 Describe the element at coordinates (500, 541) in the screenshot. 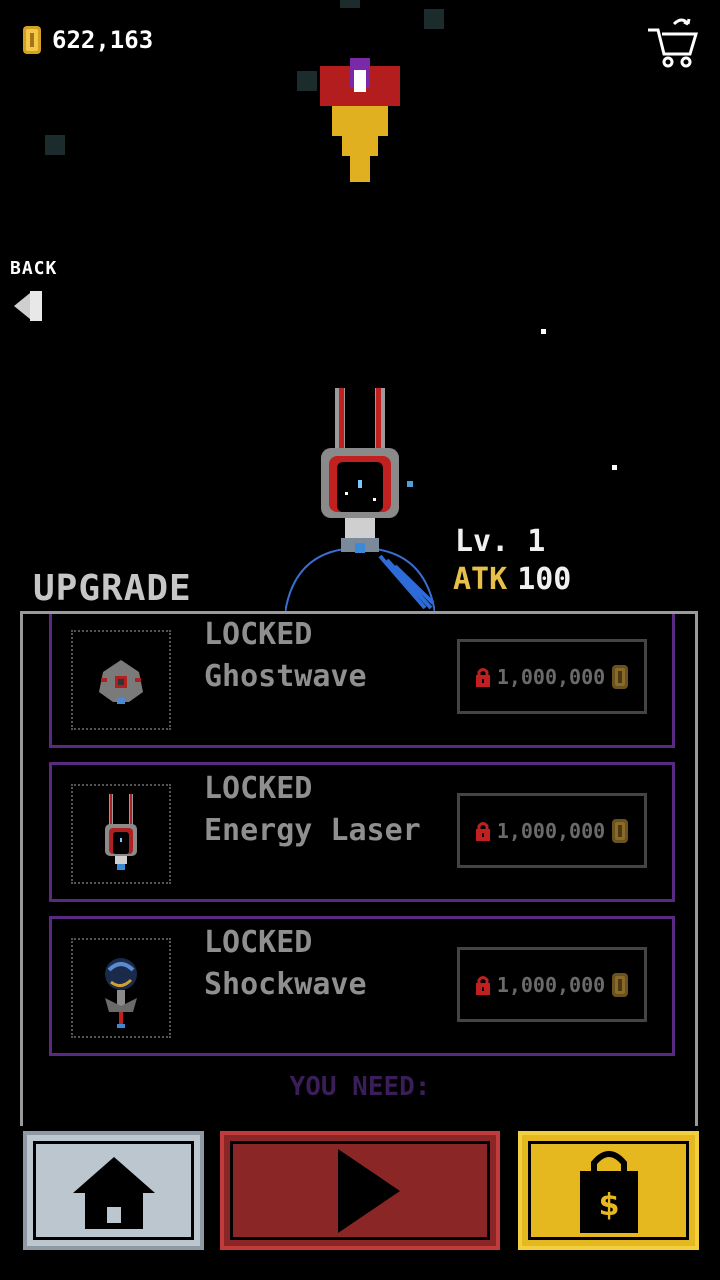

I see `ship-level: Lv. 1` at that location.